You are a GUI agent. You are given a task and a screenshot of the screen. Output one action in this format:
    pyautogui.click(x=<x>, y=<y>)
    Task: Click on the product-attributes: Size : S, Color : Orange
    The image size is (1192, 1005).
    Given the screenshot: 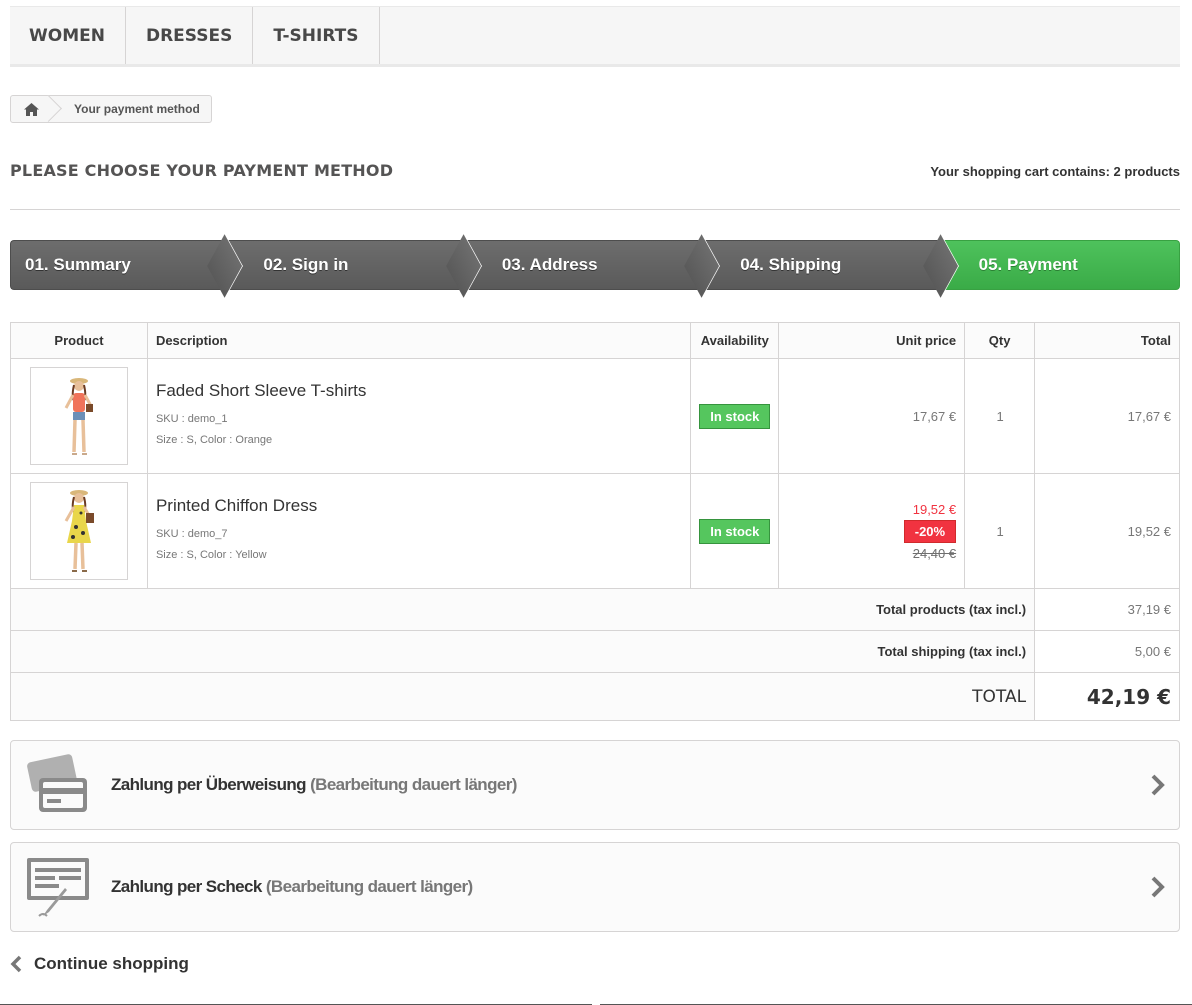 What is the action you would take?
    pyautogui.click(x=422, y=440)
    